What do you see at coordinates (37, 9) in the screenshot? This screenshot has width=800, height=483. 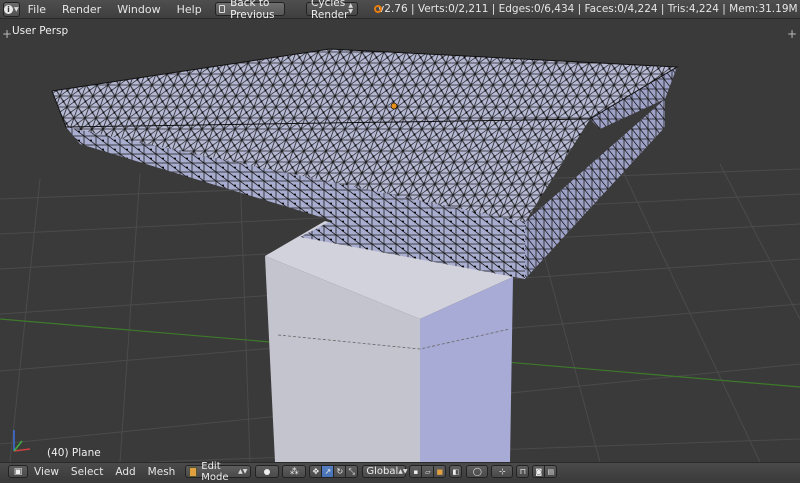 I see `menu-file: File` at bounding box center [37, 9].